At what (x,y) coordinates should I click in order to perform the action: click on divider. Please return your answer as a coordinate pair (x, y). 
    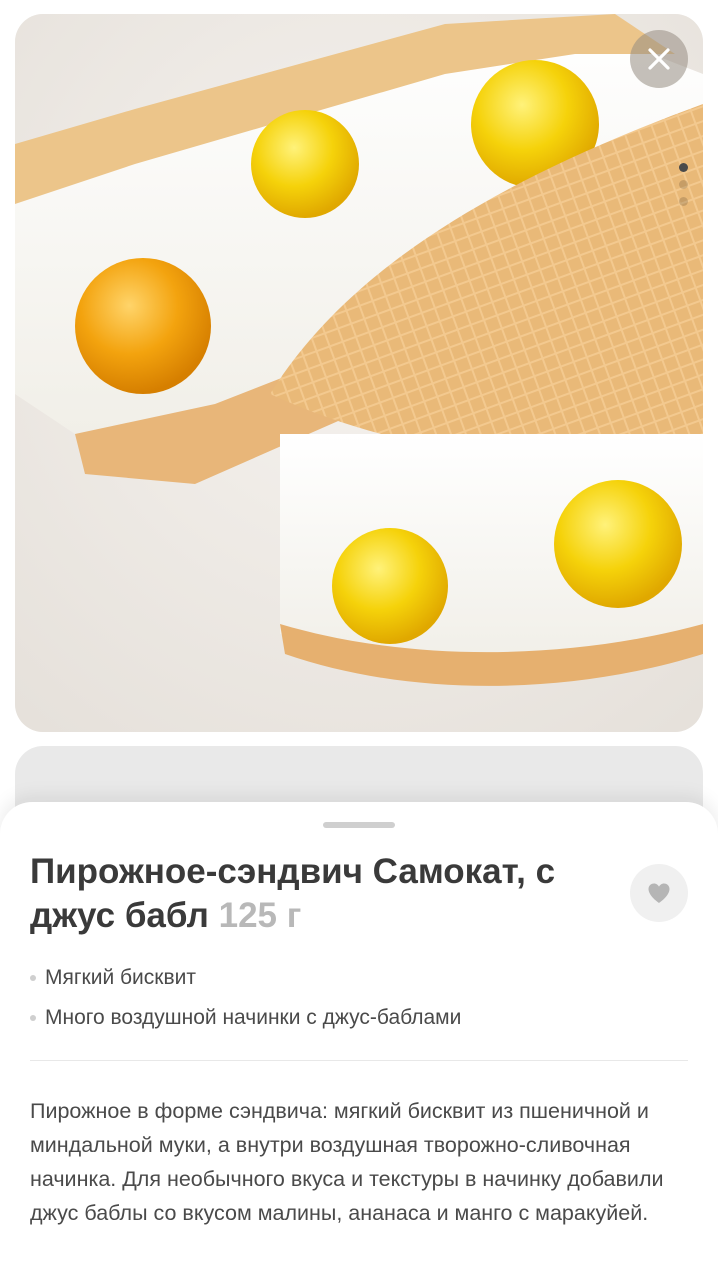
    Looking at the image, I should click on (359, 1060).